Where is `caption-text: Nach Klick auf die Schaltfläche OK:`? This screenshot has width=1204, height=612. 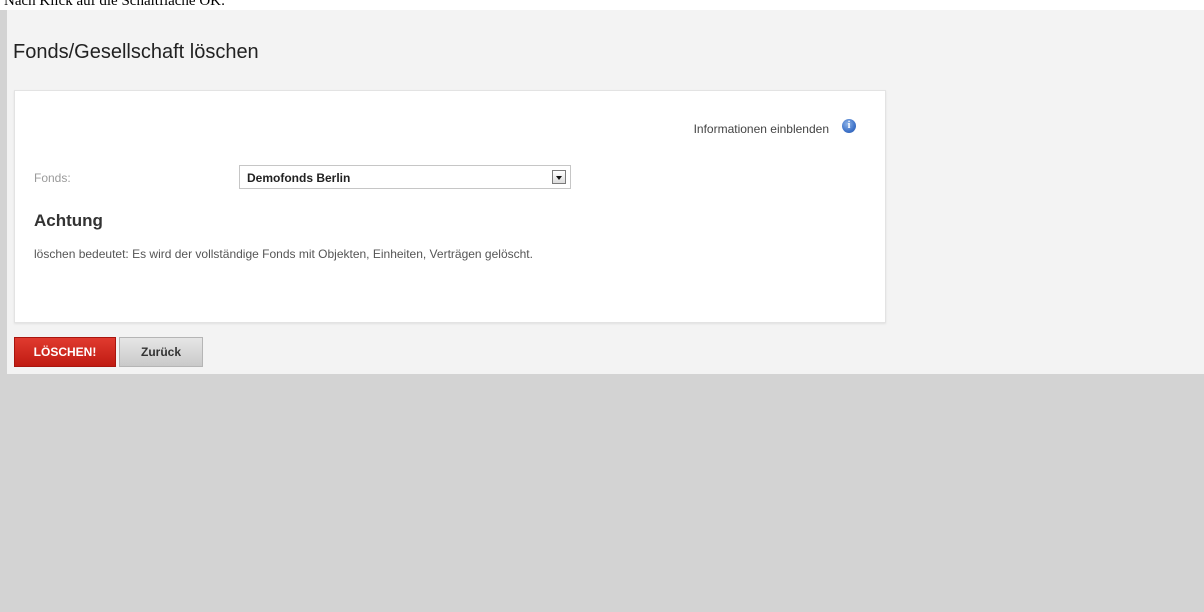 caption-text: Nach Klick auf die Schaltfläche OK: is located at coordinates (602, 5).